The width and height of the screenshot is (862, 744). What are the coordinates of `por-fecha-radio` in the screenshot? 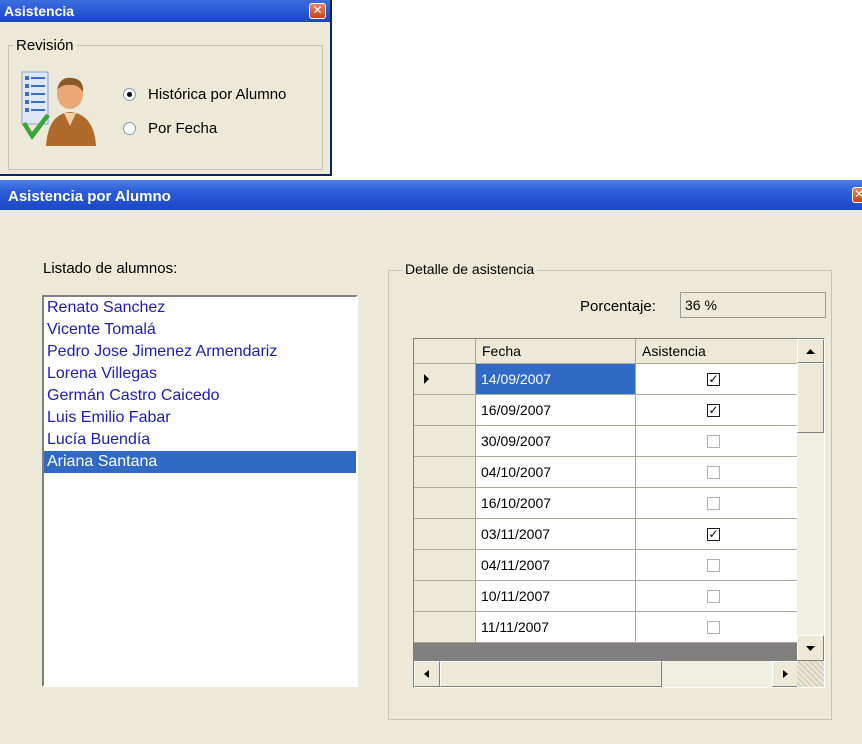 It's located at (129, 128).